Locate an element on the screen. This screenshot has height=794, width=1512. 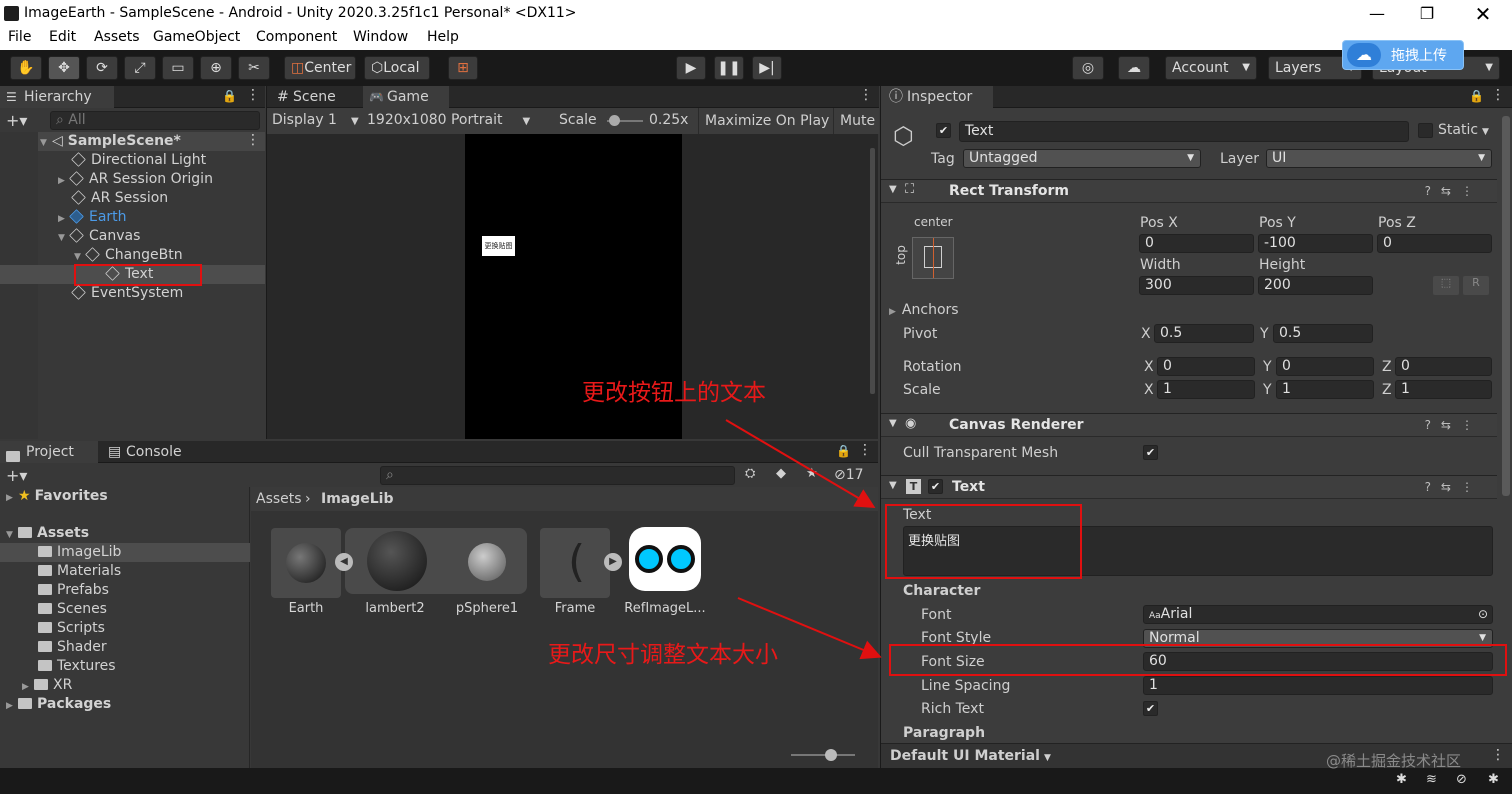
scale-tool-icon: ⤢ is located at coordinates (140, 68).